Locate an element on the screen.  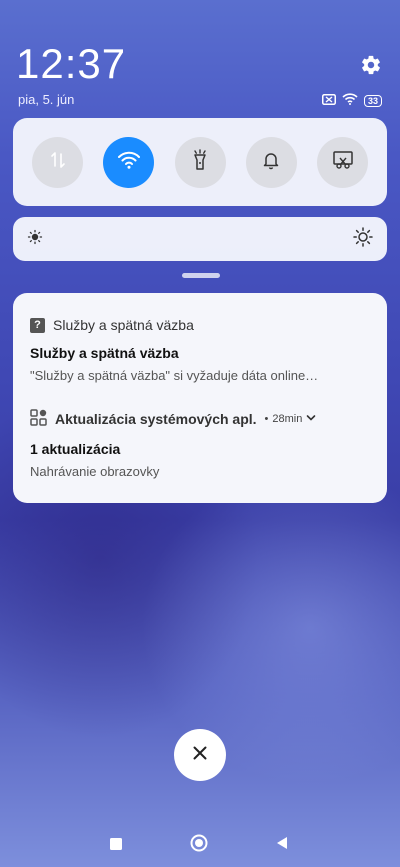
status-icons: 33 is located at coordinates (351, 101).